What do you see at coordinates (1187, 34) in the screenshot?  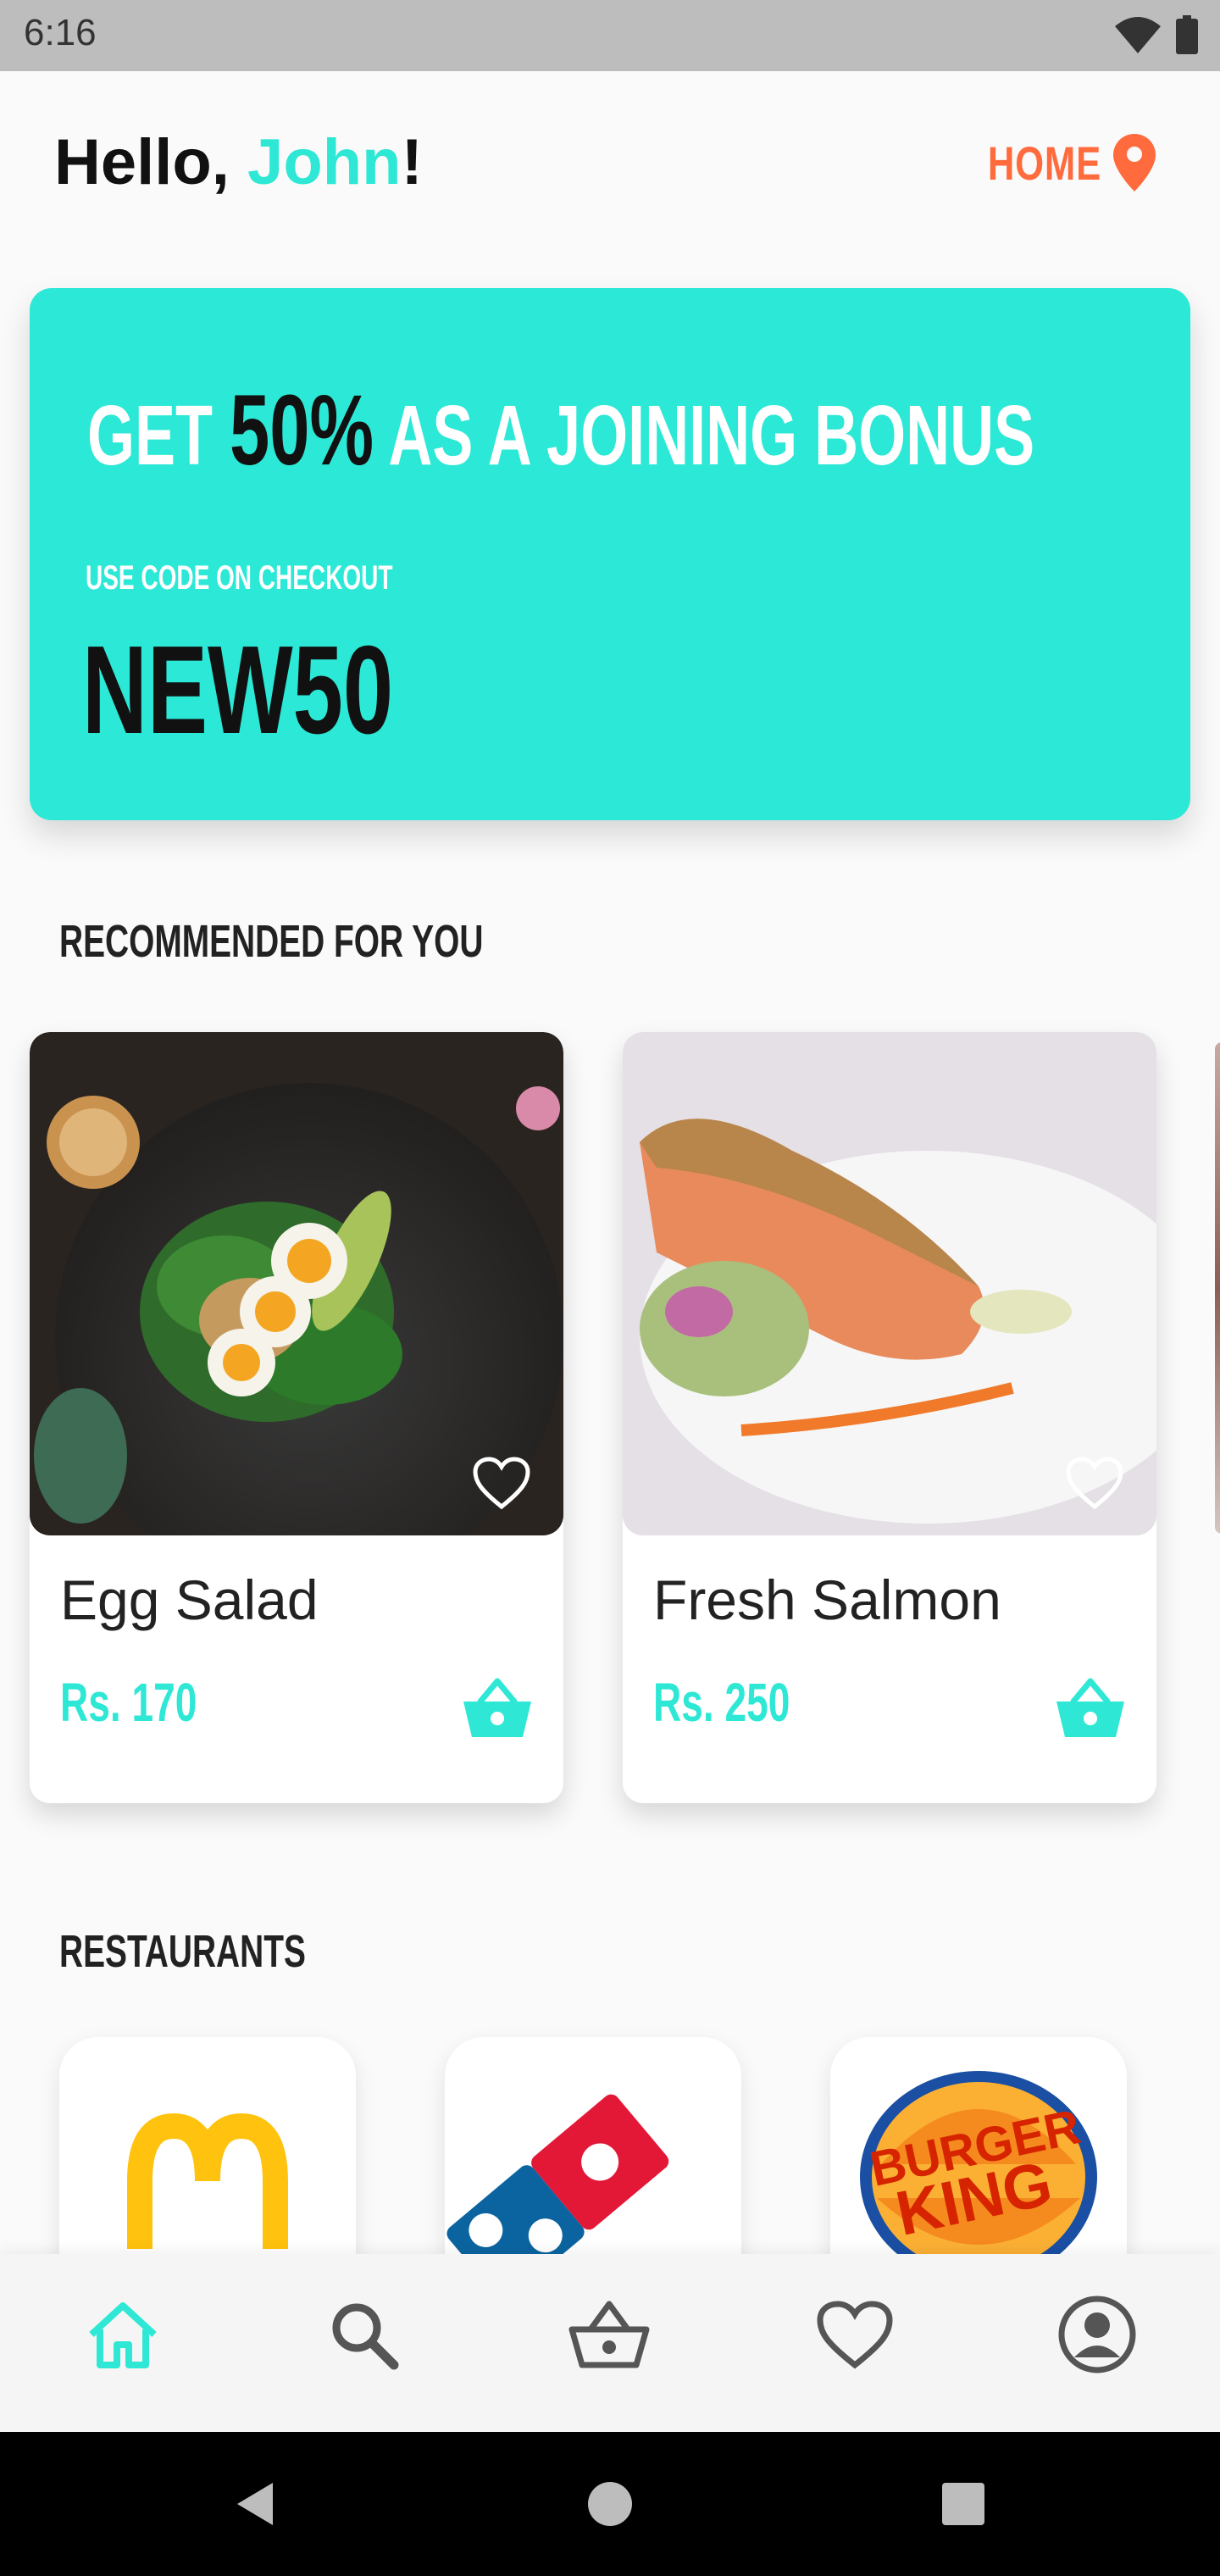 I see `battery-icon` at bounding box center [1187, 34].